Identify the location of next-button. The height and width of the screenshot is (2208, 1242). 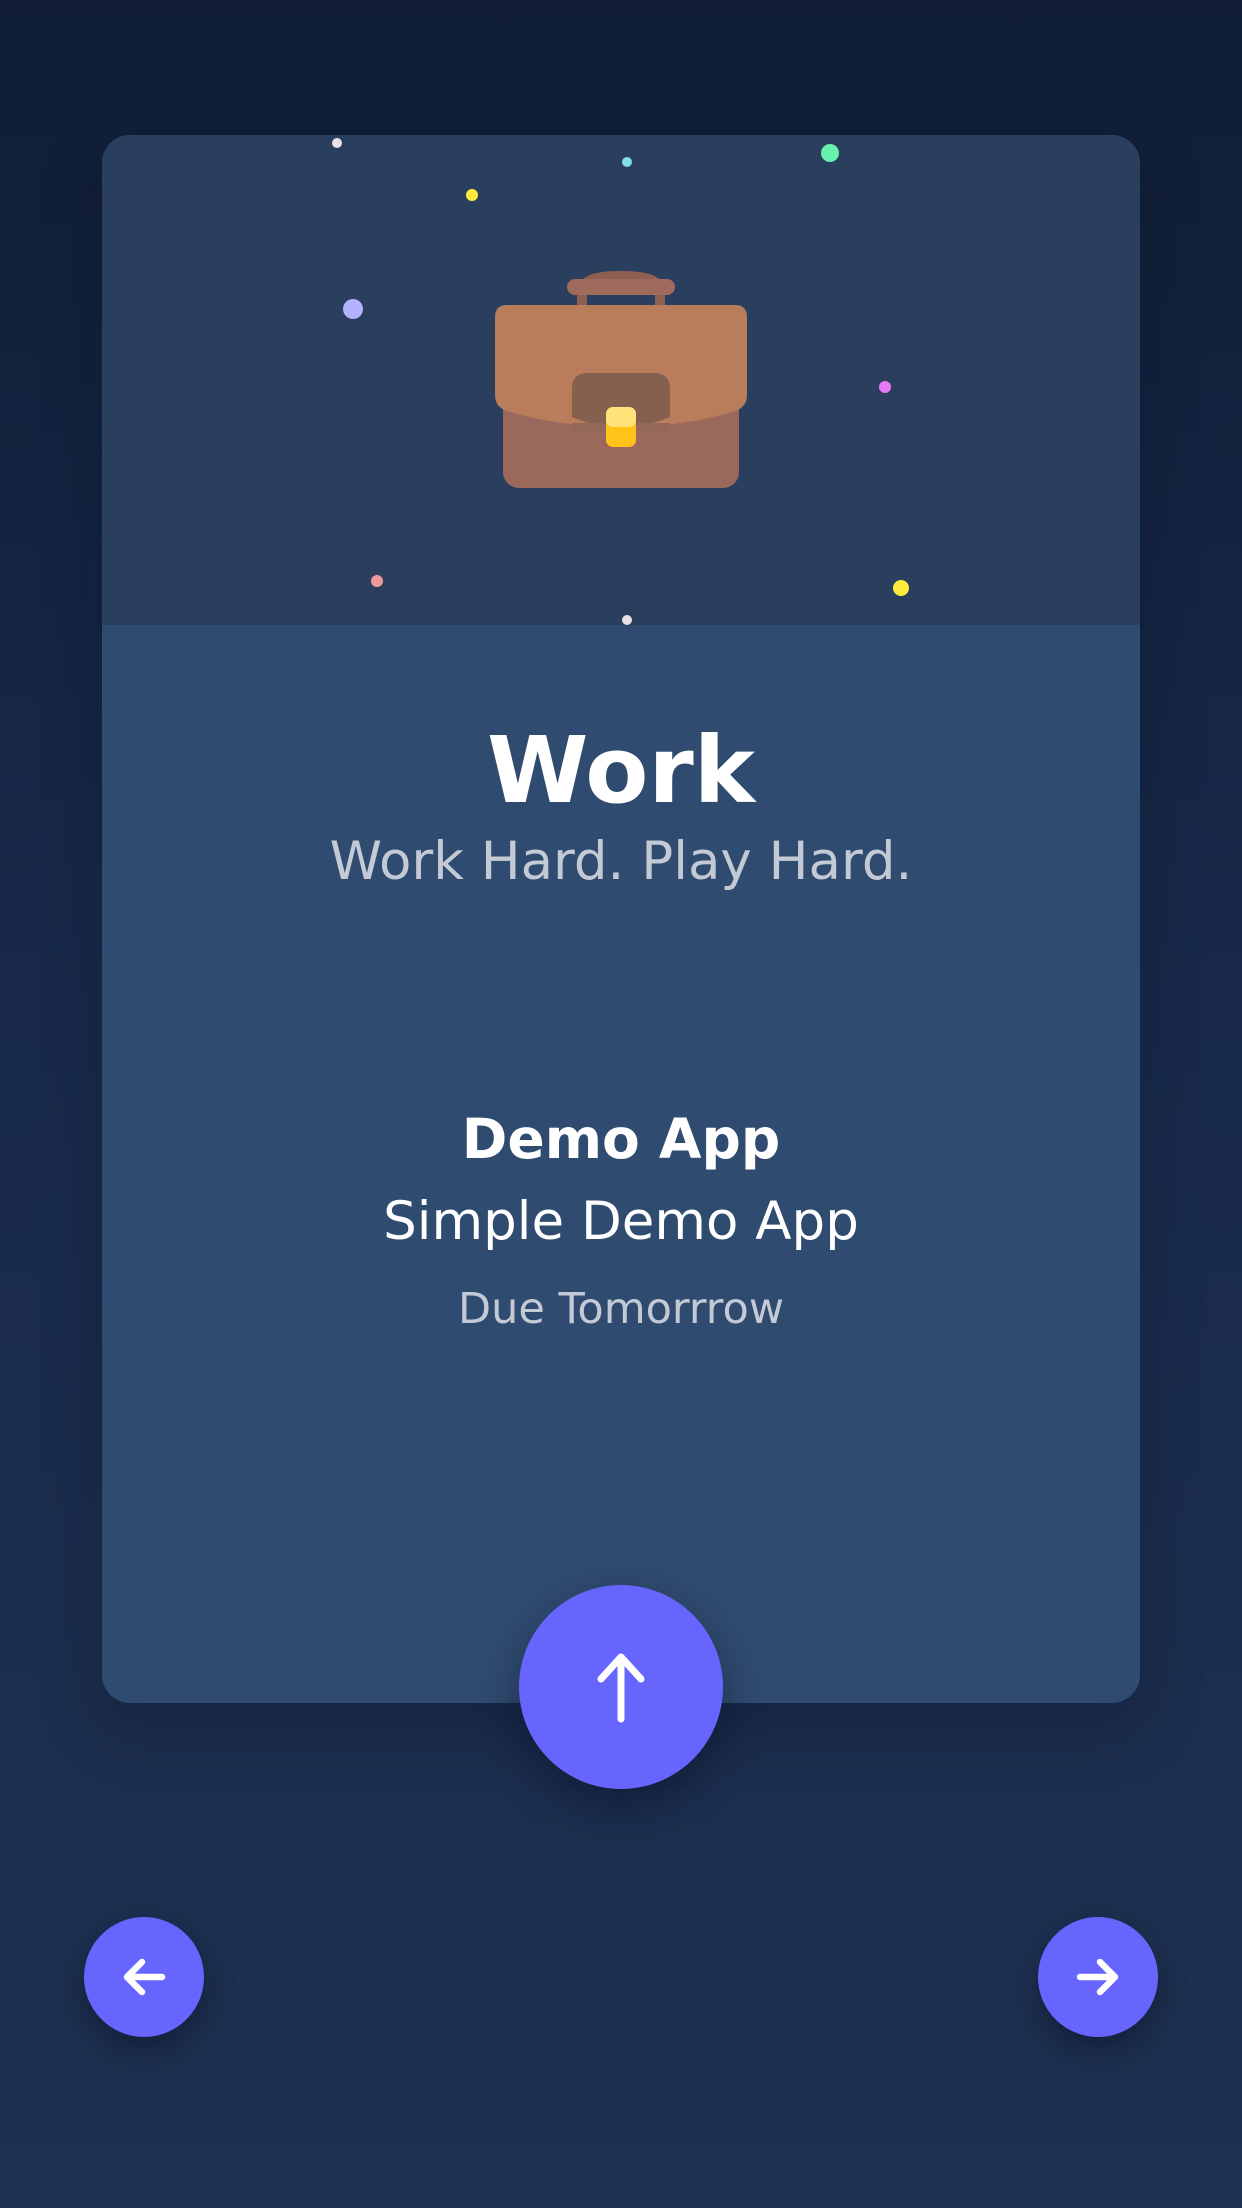
(1098, 1977).